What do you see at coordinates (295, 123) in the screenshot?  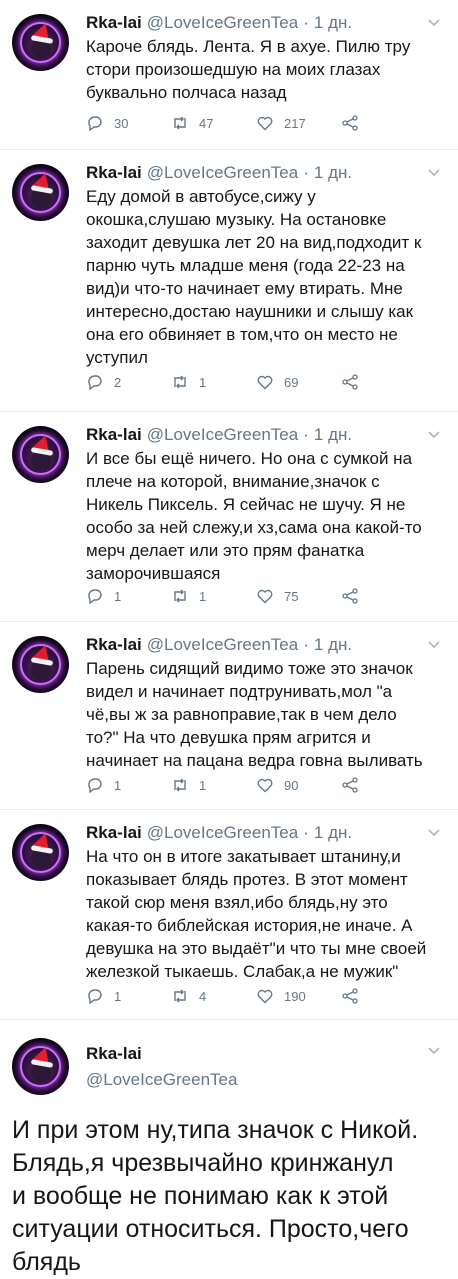 I see `like-count: 217` at bounding box center [295, 123].